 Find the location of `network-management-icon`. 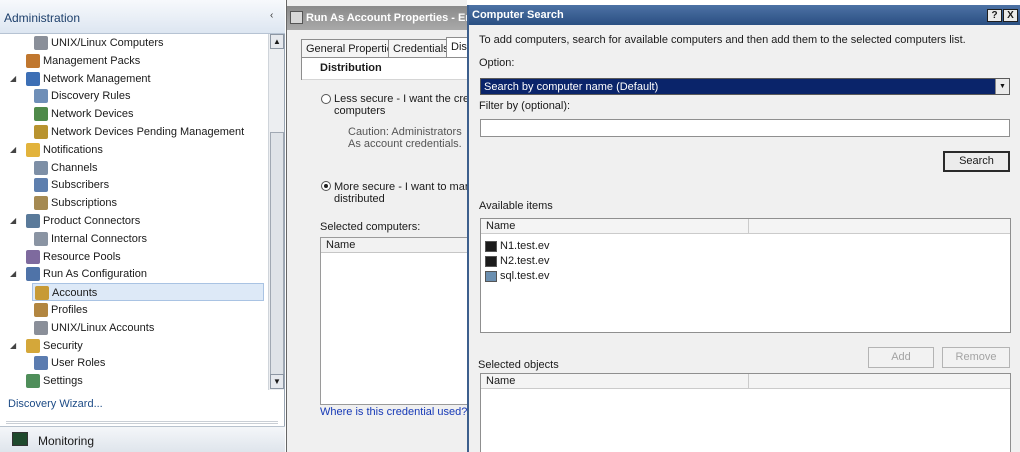

network-management-icon is located at coordinates (33, 78).